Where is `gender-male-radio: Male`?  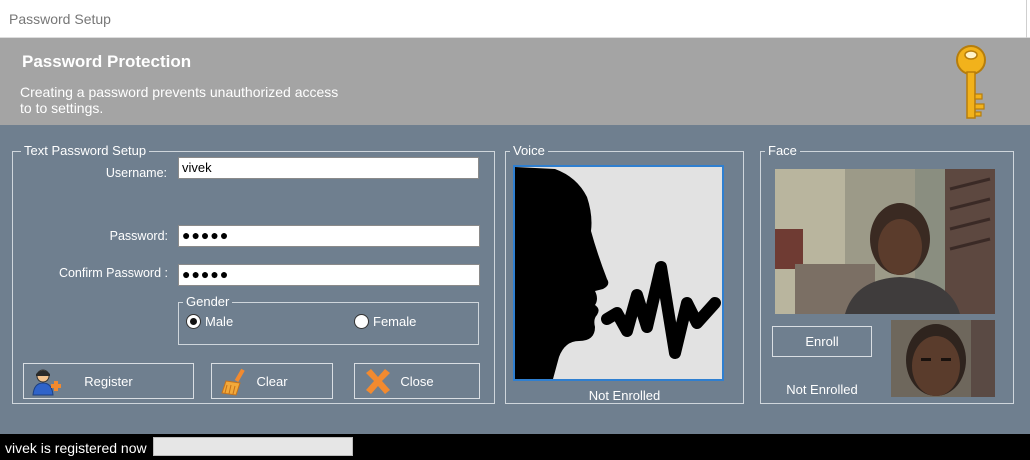 gender-male-radio: Male is located at coordinates (209, 321).